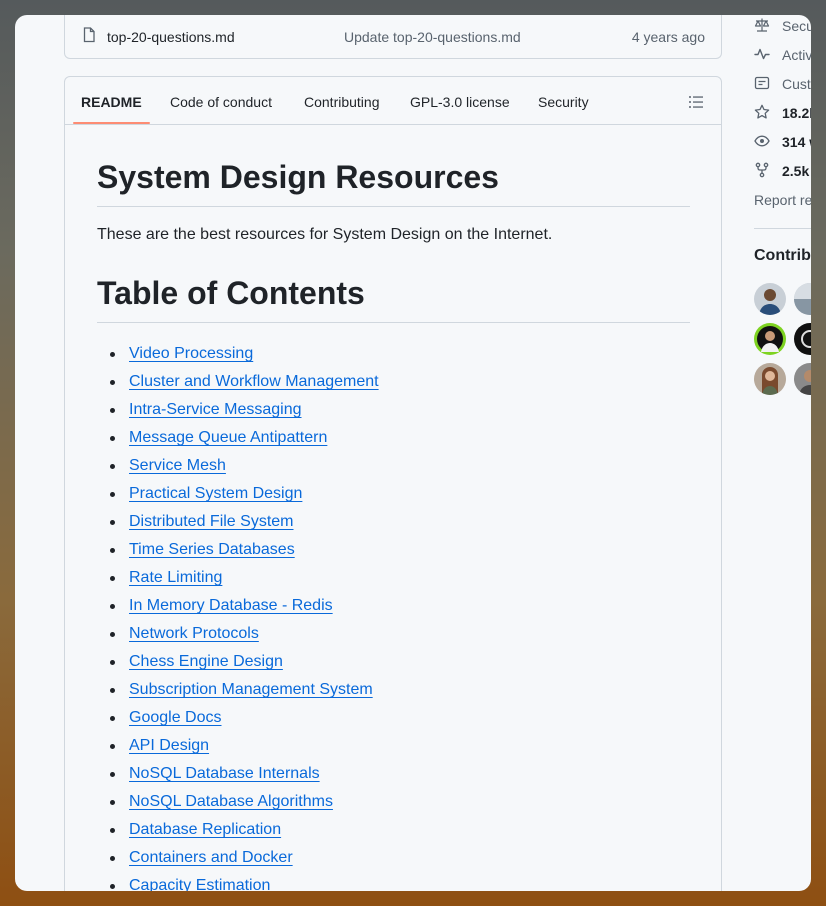 Image resolution: width=826 pixels, height=906 pixels. What do you see at coordinates (782, 228) in the screenshot?
I see `sidebar-divider` at bounding box center [782, 228].